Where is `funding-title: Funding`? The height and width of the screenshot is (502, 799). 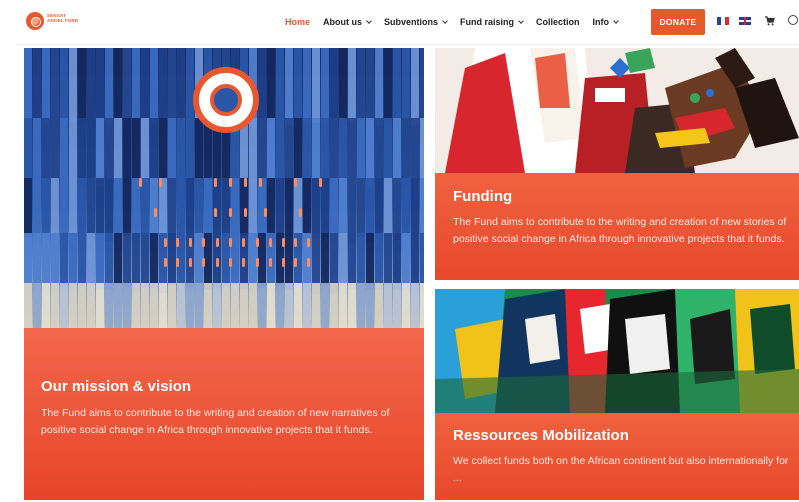
funding-title: Funding is located at coordinates (483, 196).